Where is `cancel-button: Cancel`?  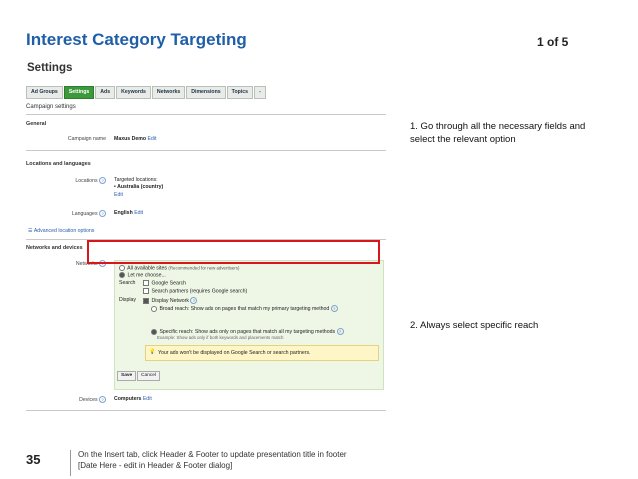
cancel-button: Cancel is located at coordinates (148, 376).